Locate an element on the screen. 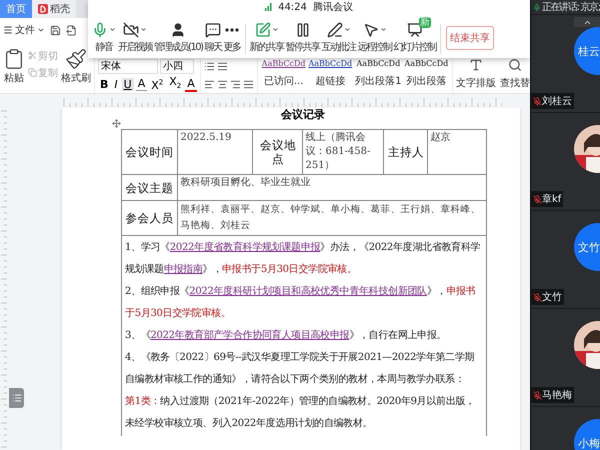 The width and height of the screenshot is (600, 450). tab: 稻壳 is located at coordinates (54, 9).